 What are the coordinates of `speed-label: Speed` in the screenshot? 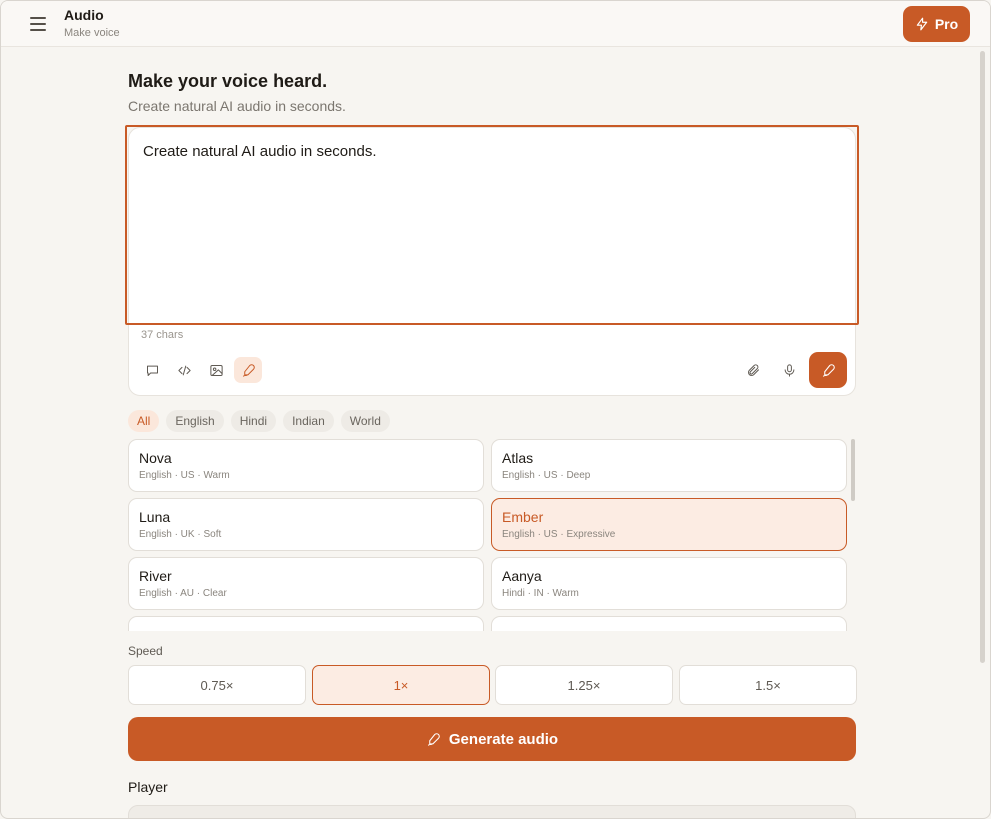 It's located at (145, 651).